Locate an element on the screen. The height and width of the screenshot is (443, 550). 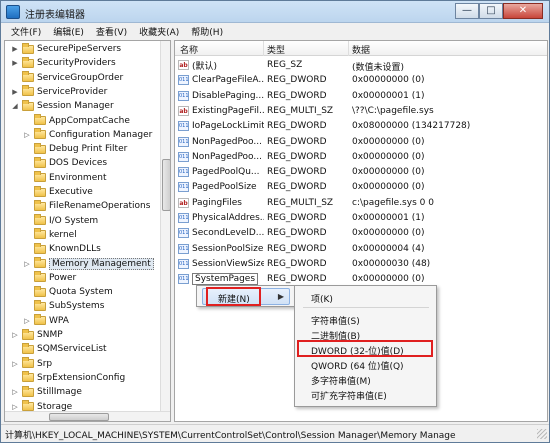
tree-item: ▶ ServiceProvider is located at coordinates (59, 92).